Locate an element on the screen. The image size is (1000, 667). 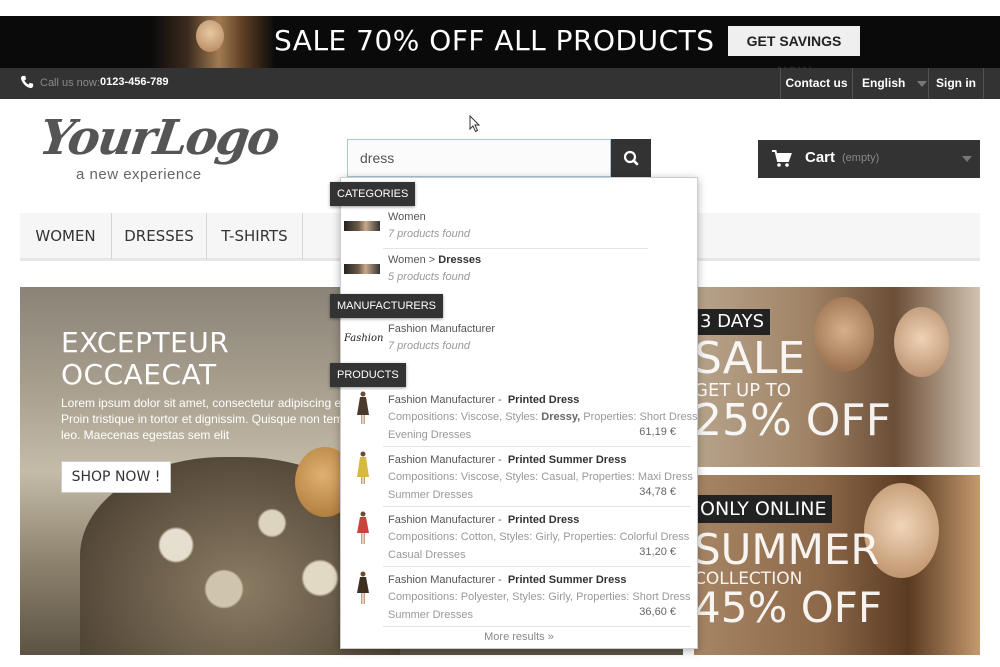
promo-model-face is located at coordinates (210, 36).